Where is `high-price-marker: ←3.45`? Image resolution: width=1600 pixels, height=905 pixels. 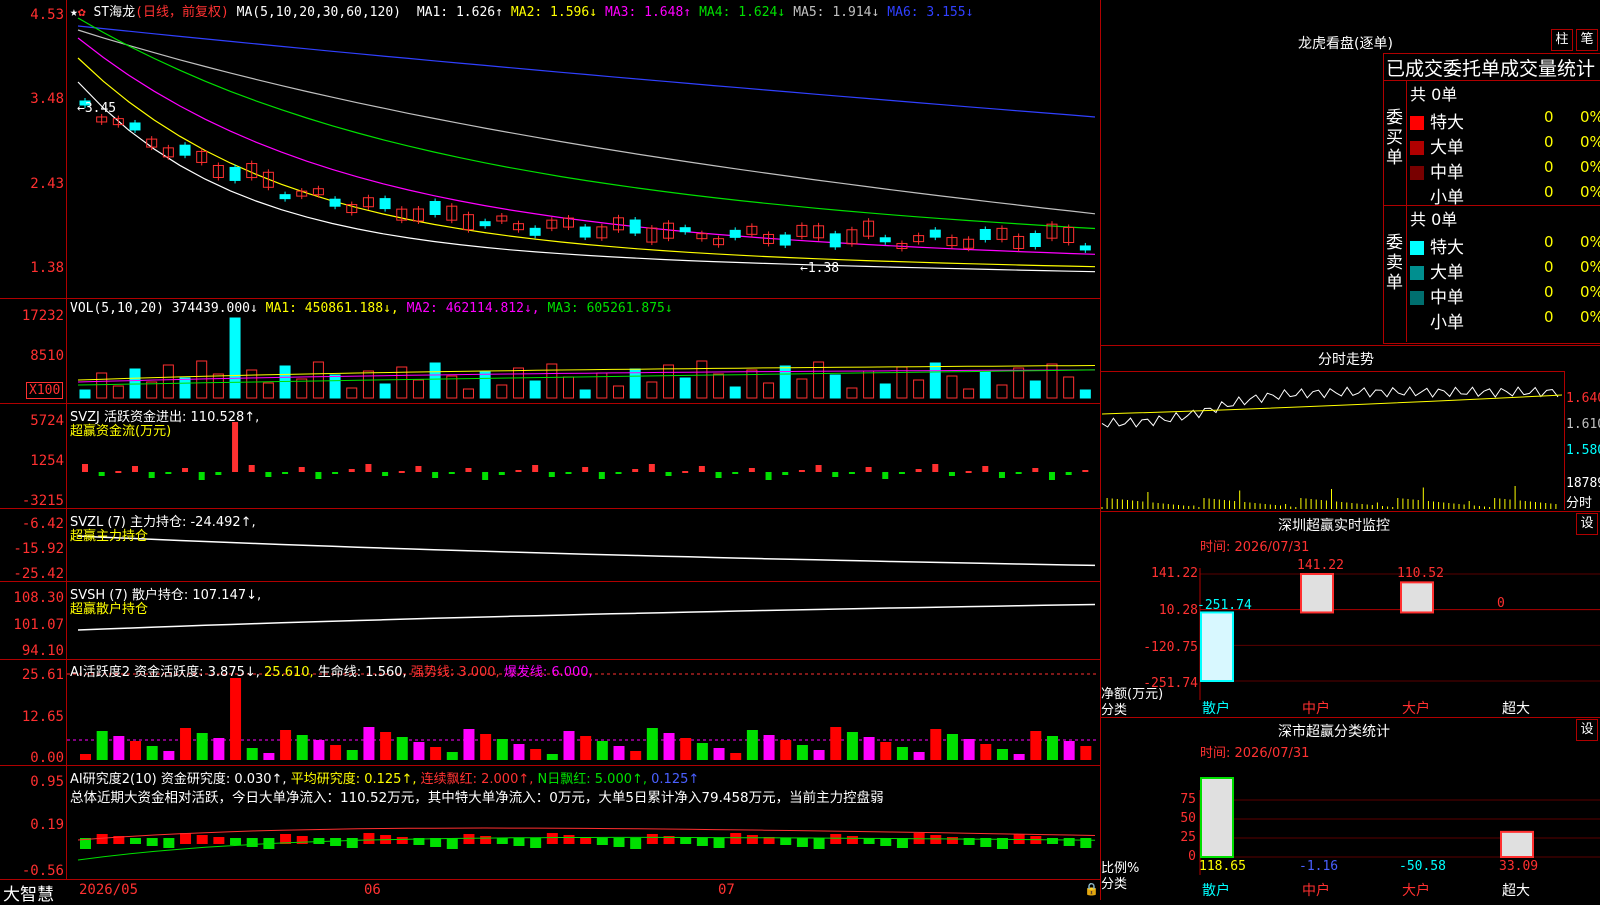 high-price-marker: ←3.45 is located at coordinates (97, 108).